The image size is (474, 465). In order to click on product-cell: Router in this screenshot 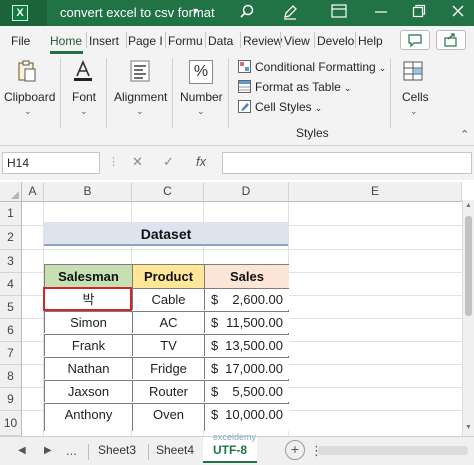, I will do `click(168, 391)`.